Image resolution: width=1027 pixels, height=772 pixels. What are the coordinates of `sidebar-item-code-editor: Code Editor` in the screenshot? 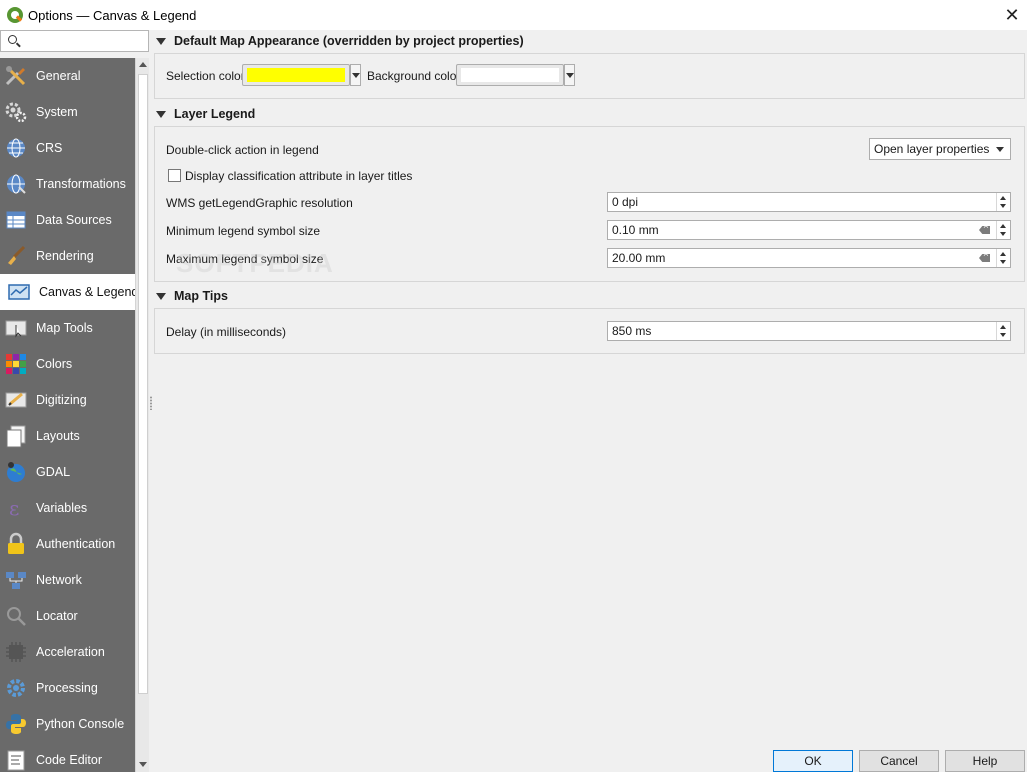 It's located at (67, 757).